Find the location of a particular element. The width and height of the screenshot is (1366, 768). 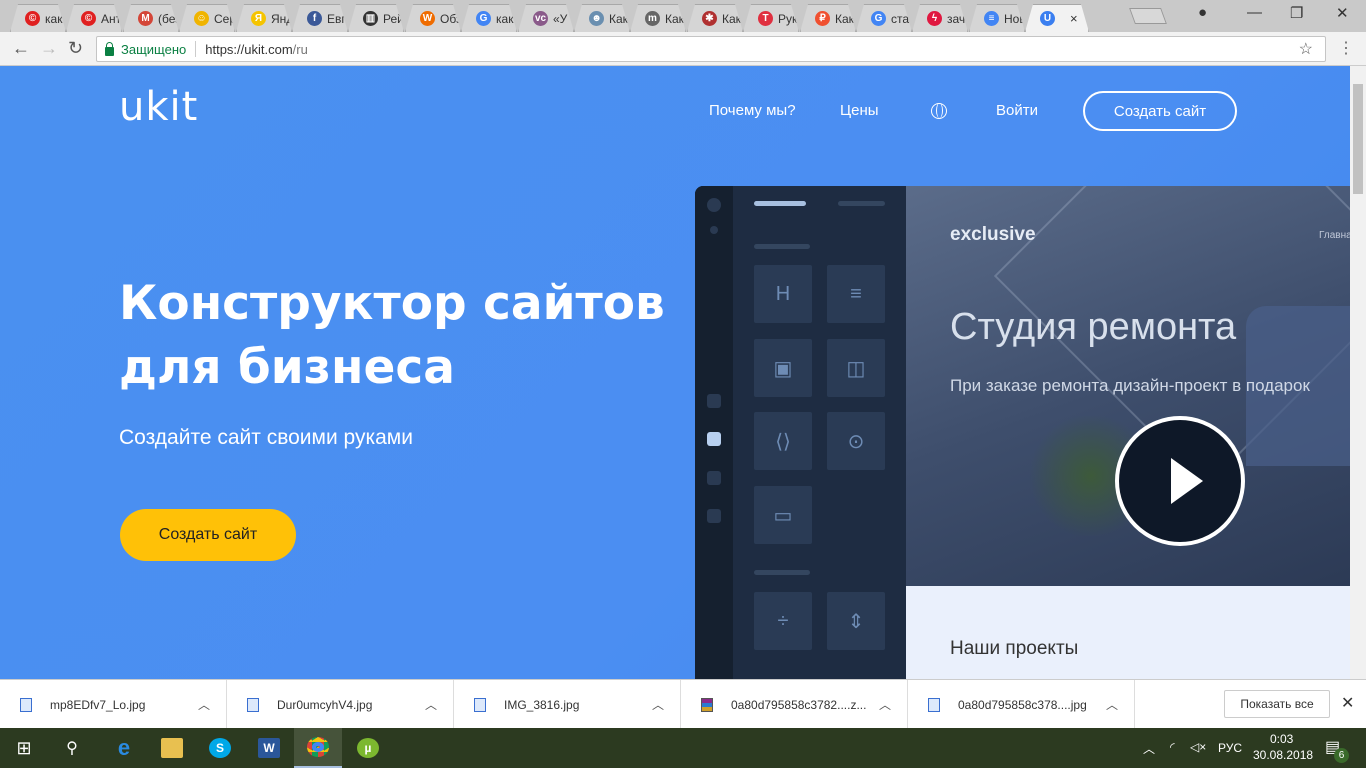

avatar-icon: ☻ is located at coordinates (596, 18).